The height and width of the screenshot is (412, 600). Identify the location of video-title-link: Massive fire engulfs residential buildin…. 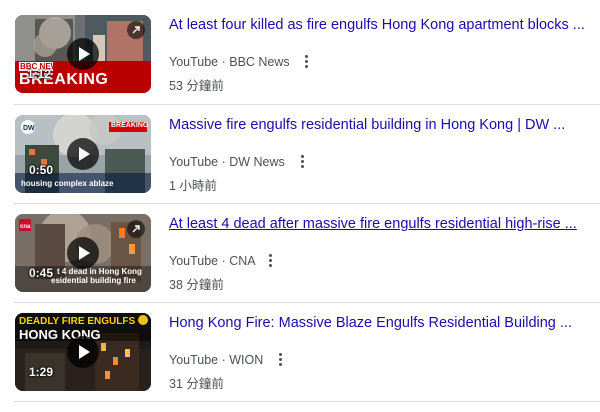
(381, 125).